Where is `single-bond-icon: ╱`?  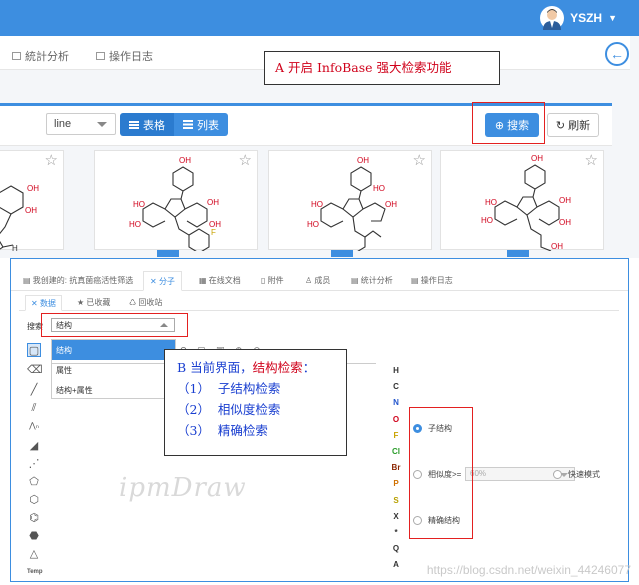
single-bond-icon: ╱ is located at coordinates (34, 390).